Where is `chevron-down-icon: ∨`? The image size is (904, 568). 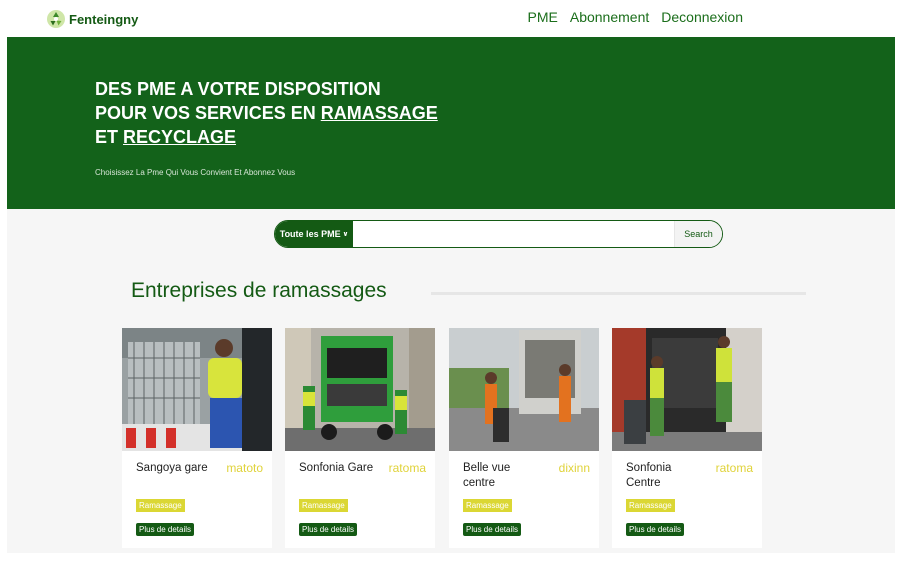 chevron-down-icon: ∨ is located at coordinates (345, 234).